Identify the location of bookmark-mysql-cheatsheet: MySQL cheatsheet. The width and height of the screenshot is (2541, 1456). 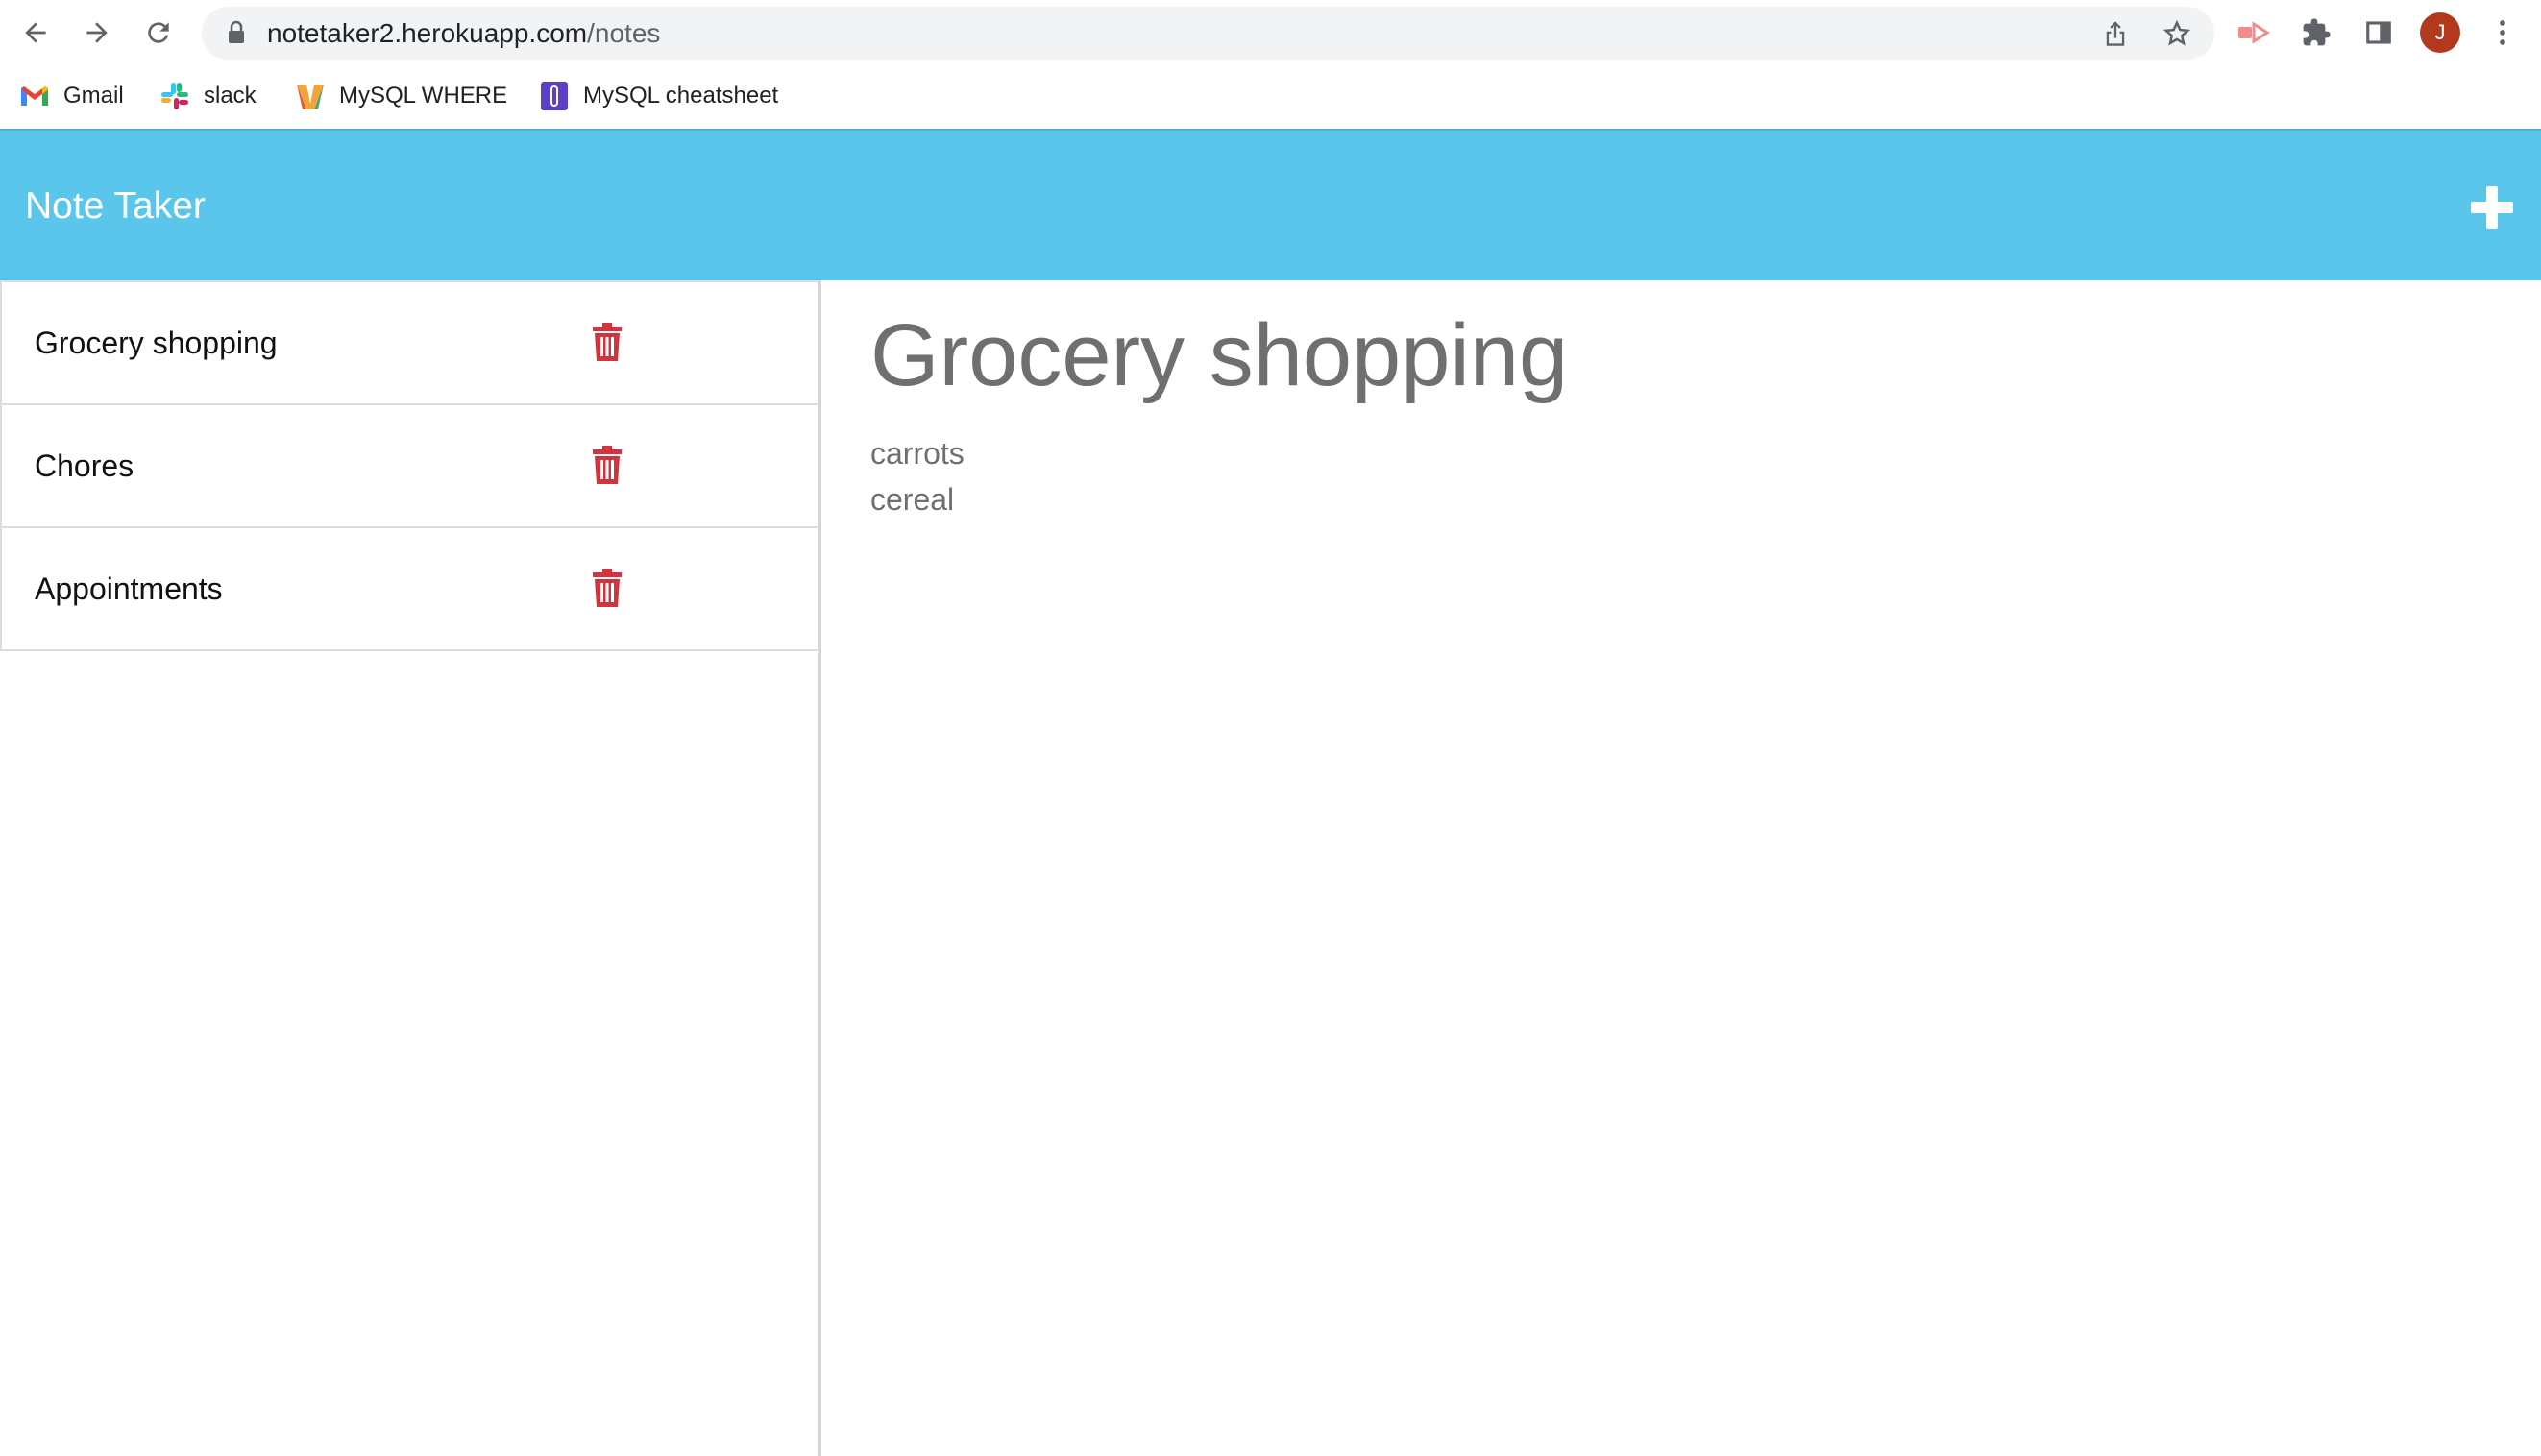
(658, 96).